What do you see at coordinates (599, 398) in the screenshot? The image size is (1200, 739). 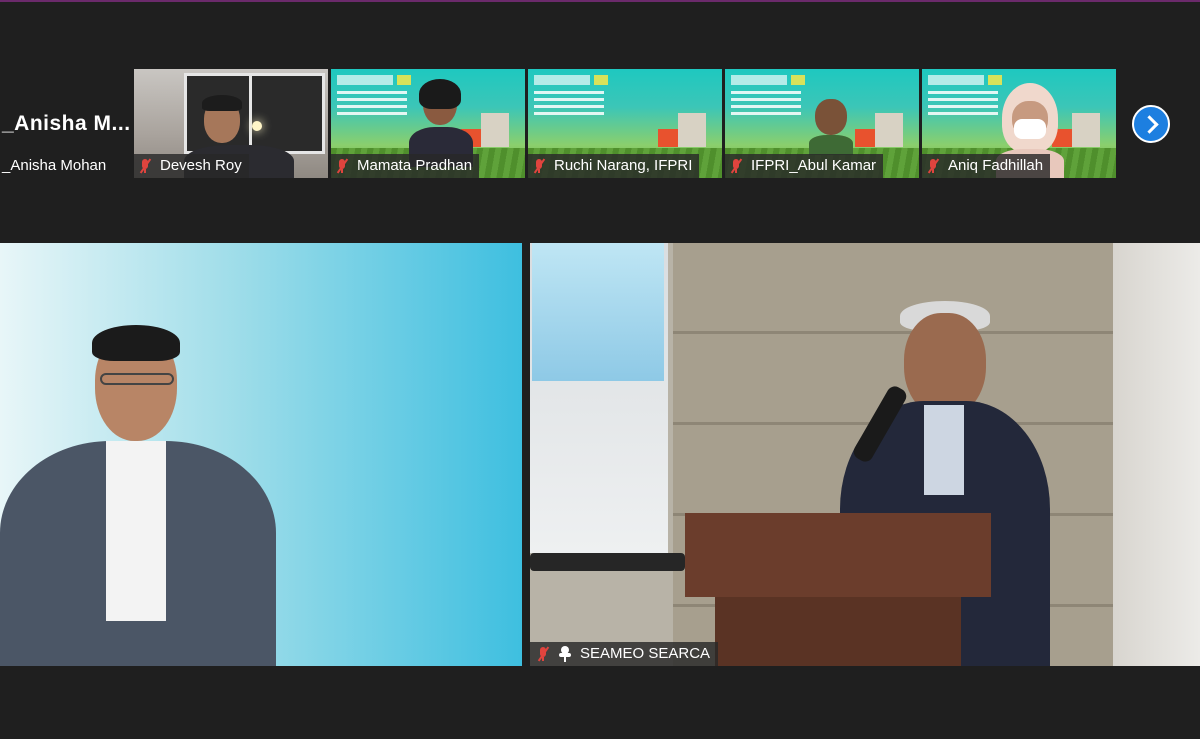 I see `projector-screen` at bounding box center [599, 398].